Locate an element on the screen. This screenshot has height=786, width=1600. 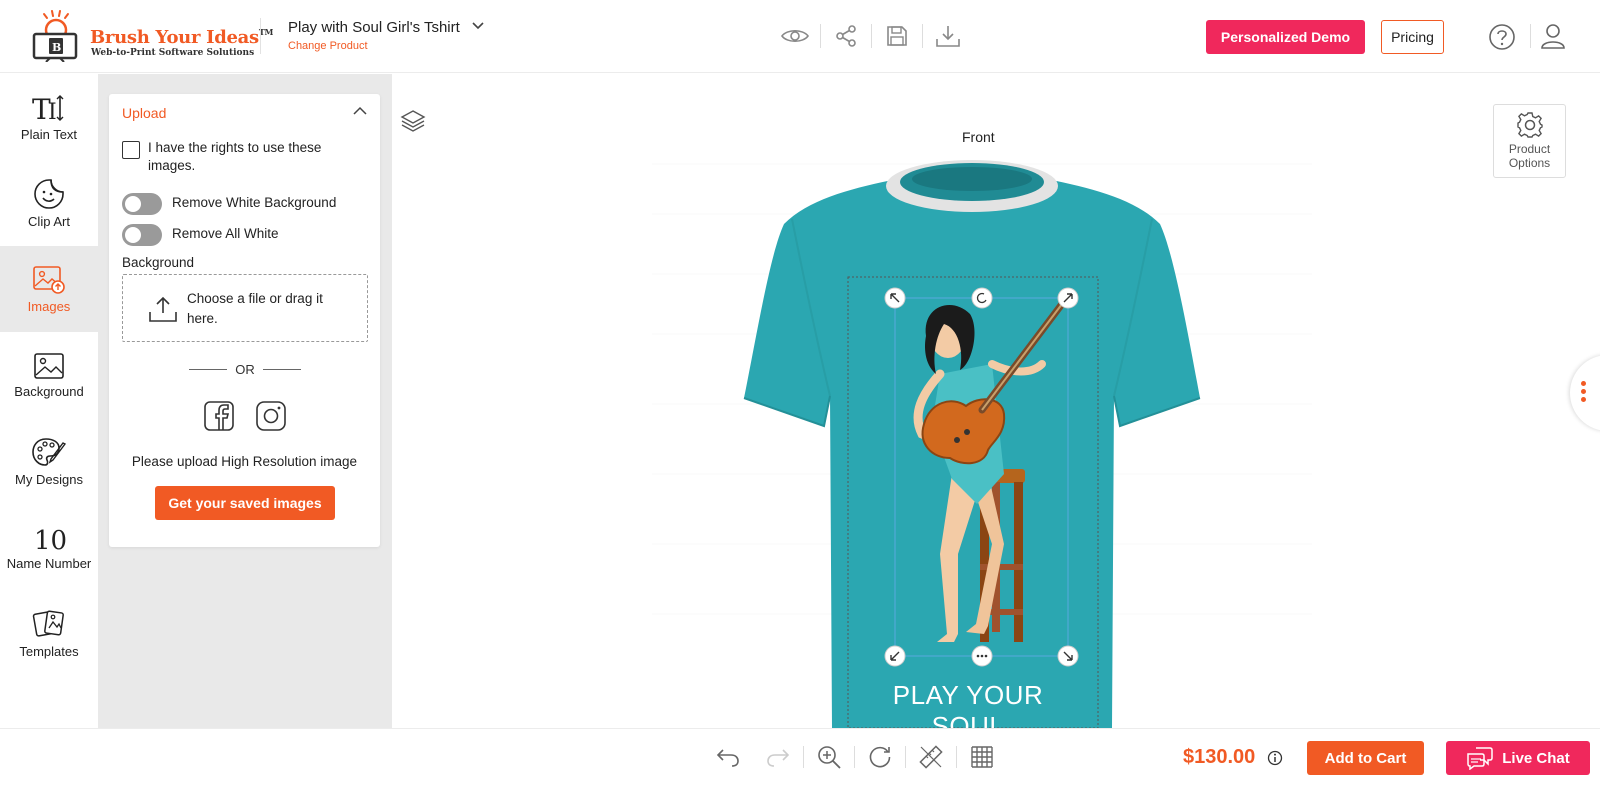
sidebar-item-background: Background is located at coordinates (49, 375).